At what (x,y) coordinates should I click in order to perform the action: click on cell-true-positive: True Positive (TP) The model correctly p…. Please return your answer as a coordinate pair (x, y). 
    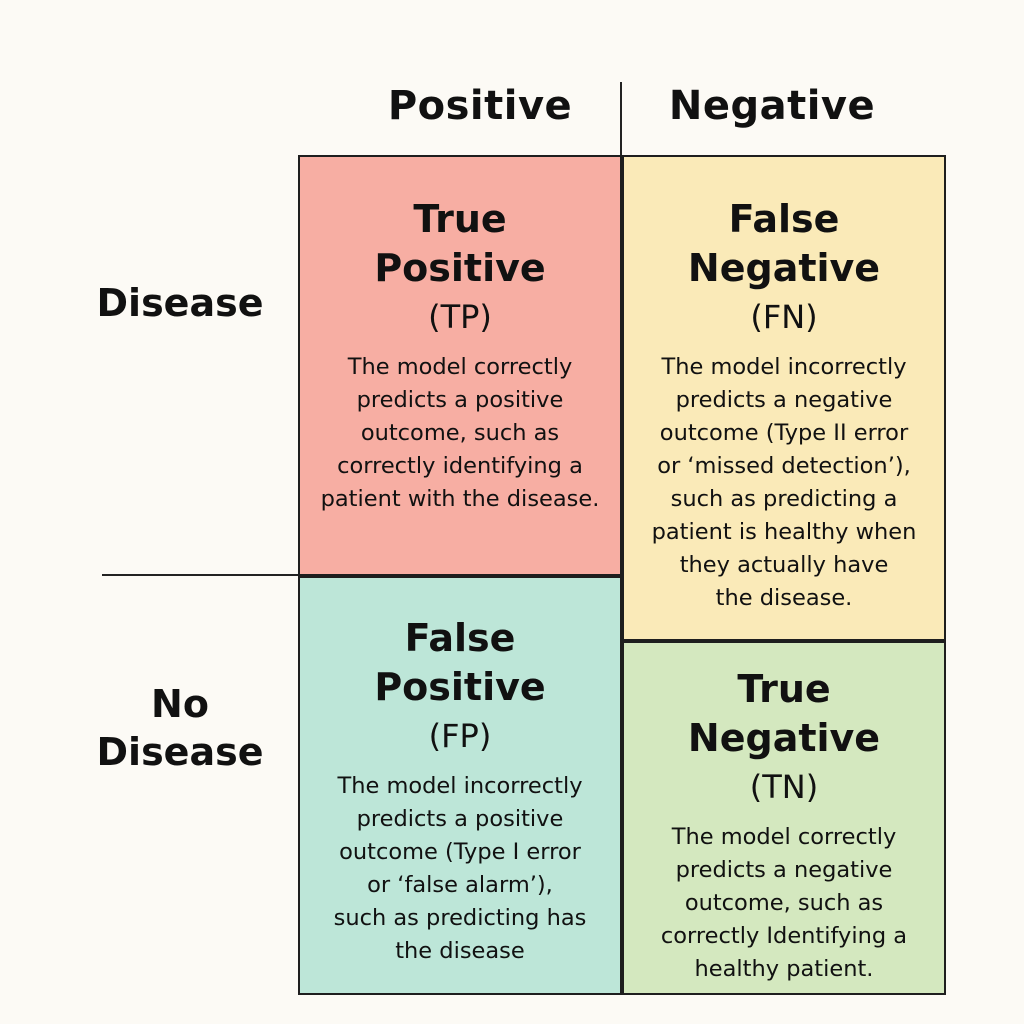
    Looking at the image, I should click on (460, 365).